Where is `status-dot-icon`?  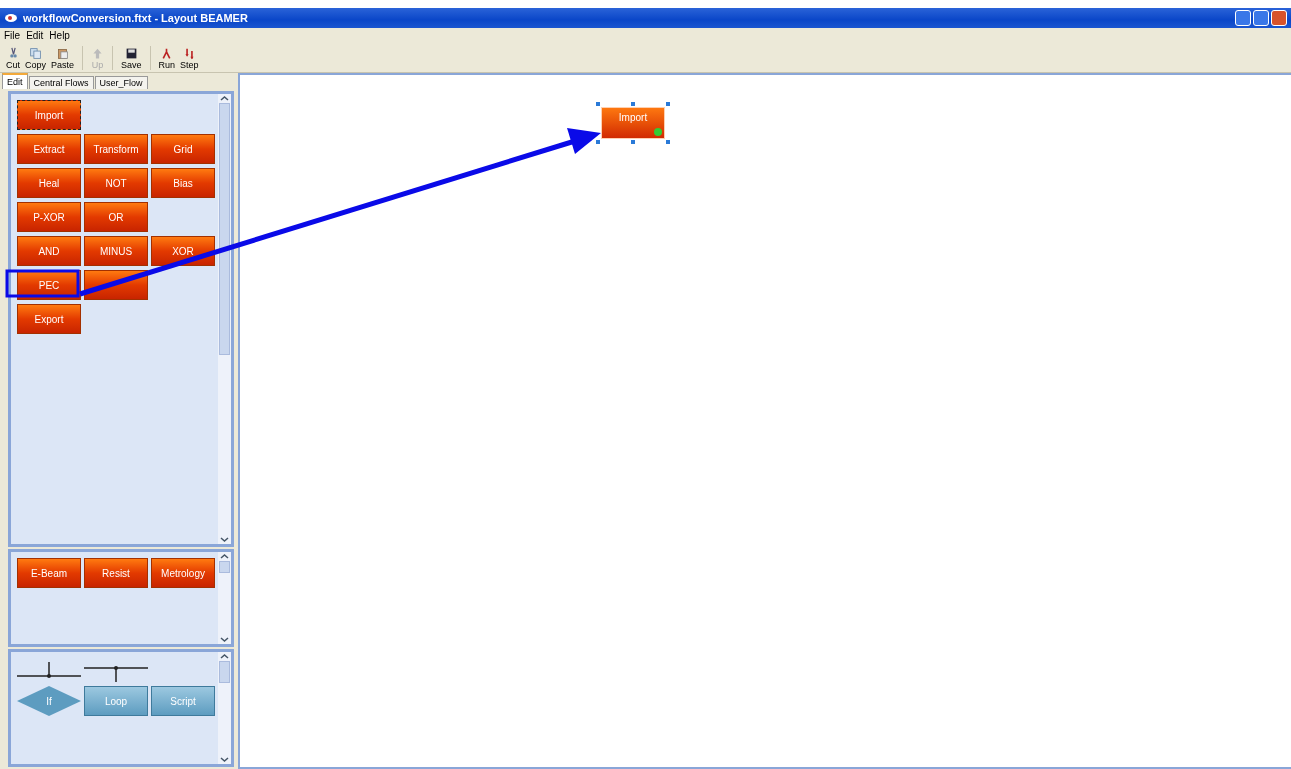 status-dot-icon is located at coordinates (658, 132).